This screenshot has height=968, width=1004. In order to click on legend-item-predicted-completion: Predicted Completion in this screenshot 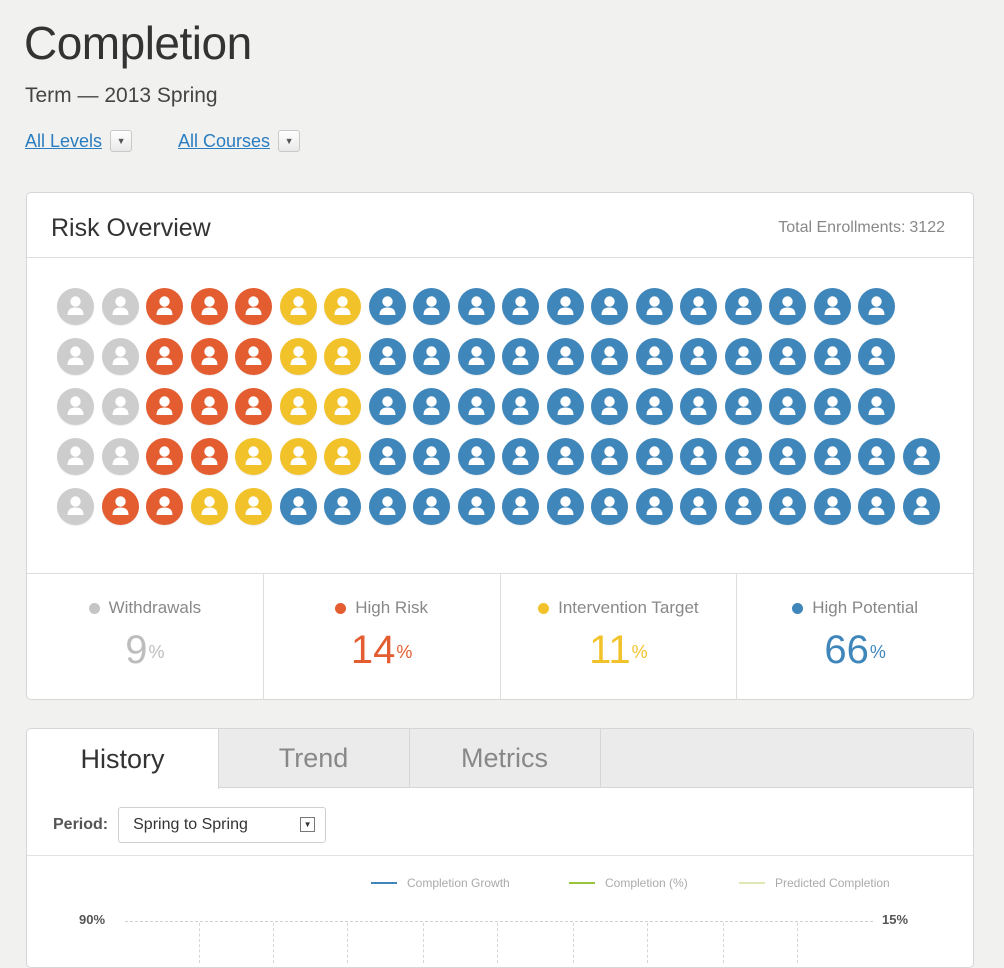, I will do `click(814, 883)`.